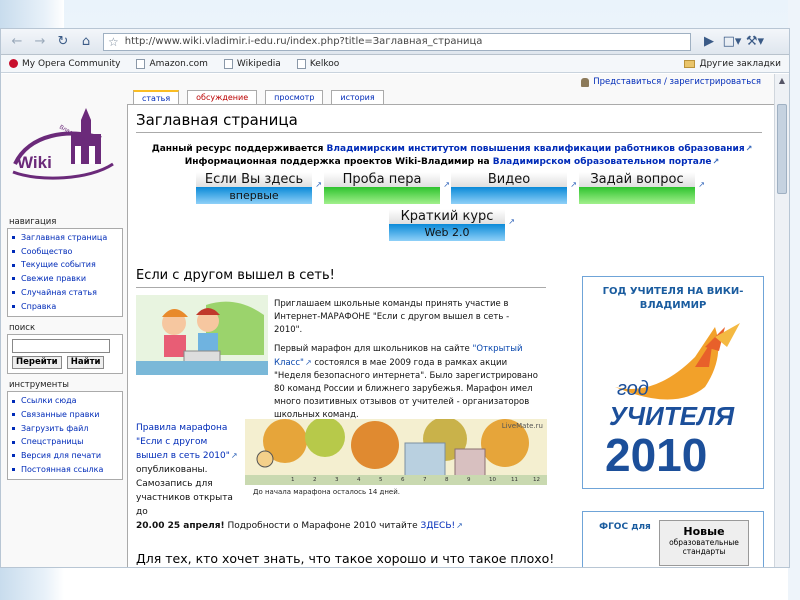 This screenshot has height=600, width=800. What do you see at coordinates (156, 97) in the screenshot?
I see `tab-article: статья` at bounding box center [156, 97].